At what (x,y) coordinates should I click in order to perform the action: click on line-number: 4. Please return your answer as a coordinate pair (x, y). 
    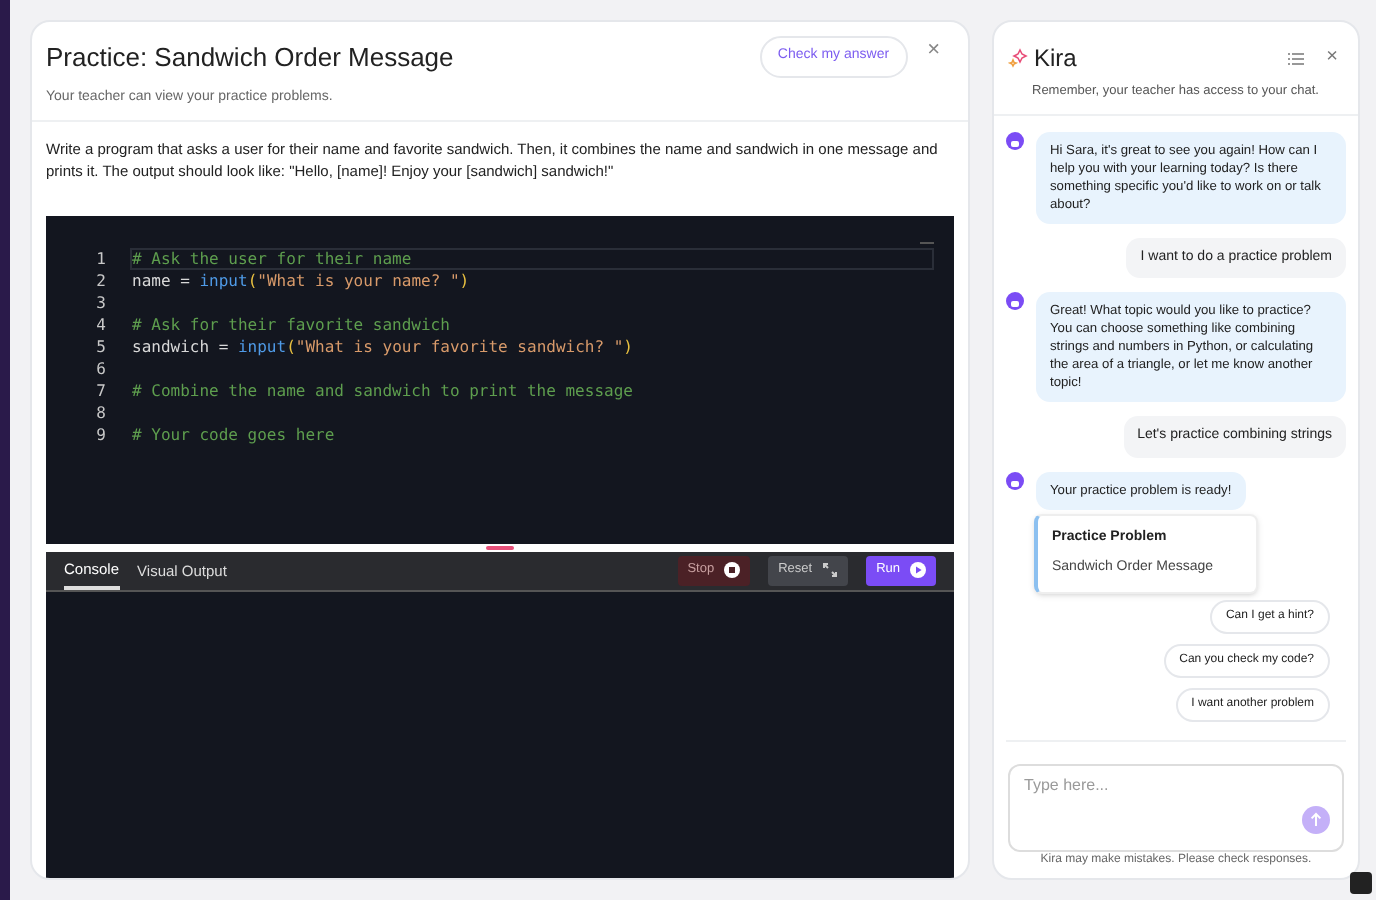
    Looking at the image, I should click on (100, 325).